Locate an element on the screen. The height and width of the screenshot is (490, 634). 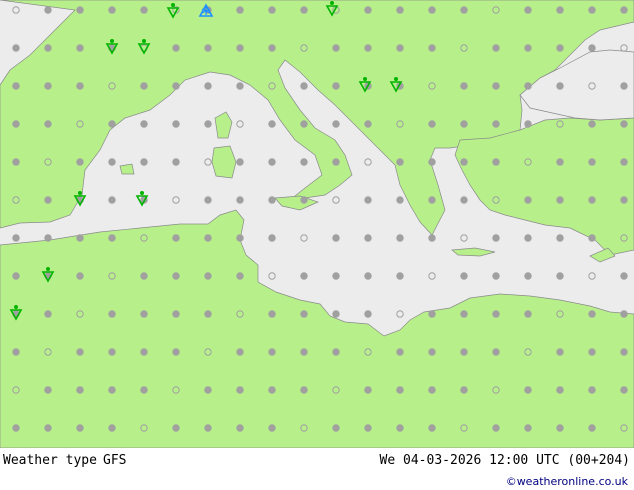
legend-label: Weather type is located at coordinates (50, 460).